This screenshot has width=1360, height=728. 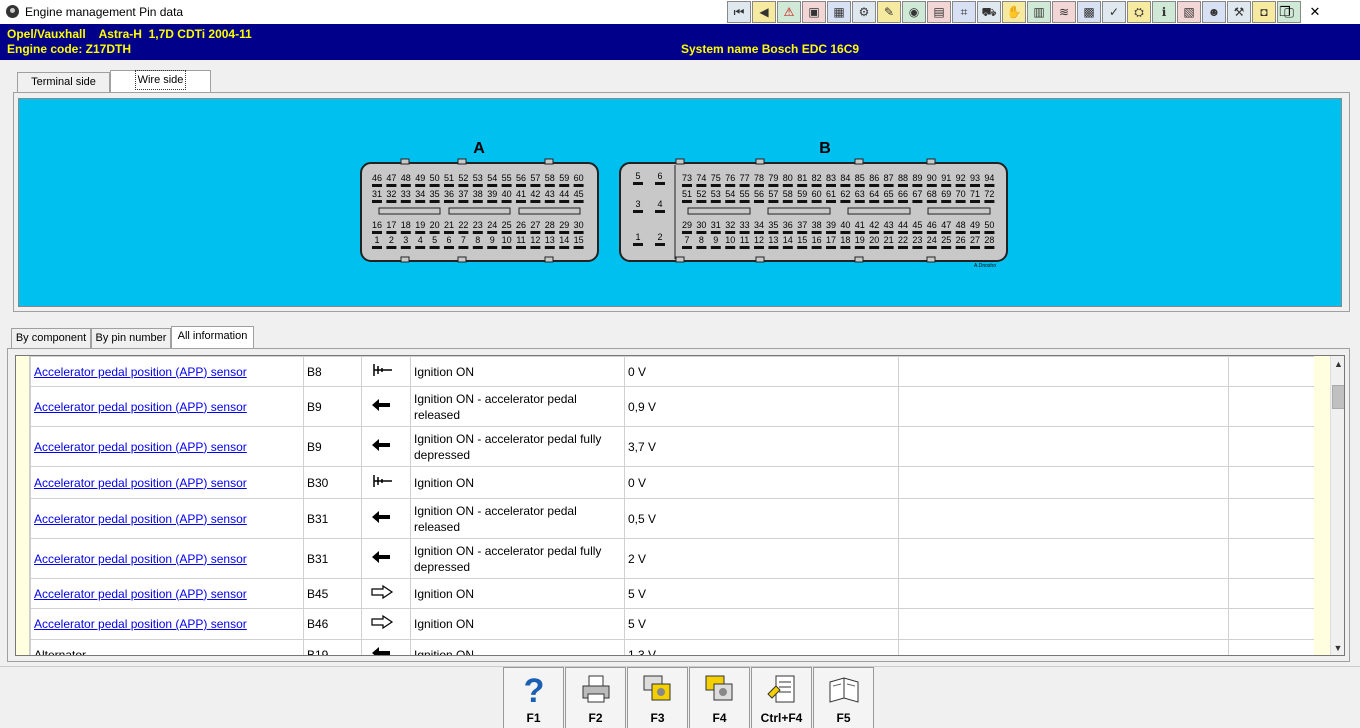 What do you see at coordinates (444, 593) in the screenshot?
I see `condition-text: Ignition ON` at bounding box center [444, 593].